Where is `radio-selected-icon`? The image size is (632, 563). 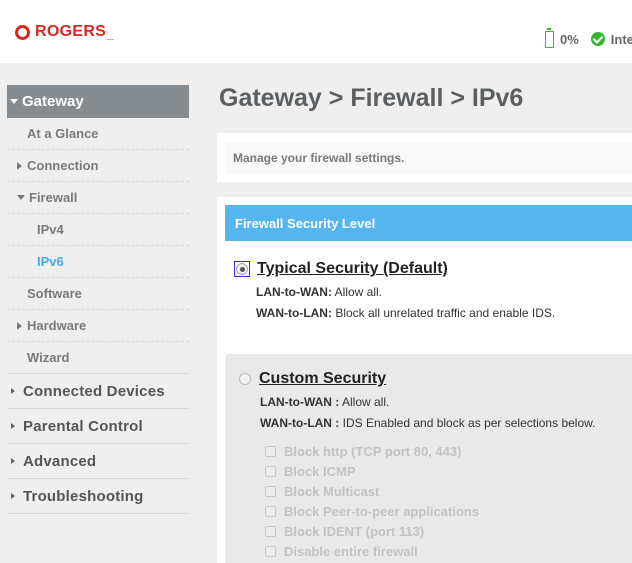
radio-selected-icon is located at coordinates (242, 269).